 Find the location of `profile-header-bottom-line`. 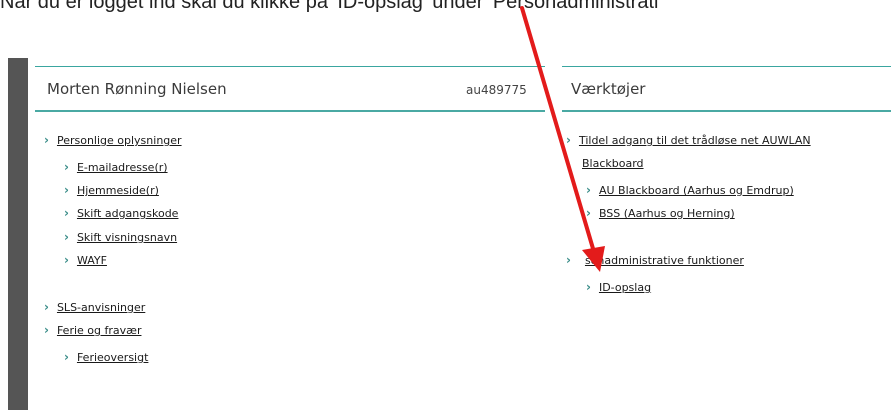

profile-header-bottom-line is located at coordinates (290, 111).